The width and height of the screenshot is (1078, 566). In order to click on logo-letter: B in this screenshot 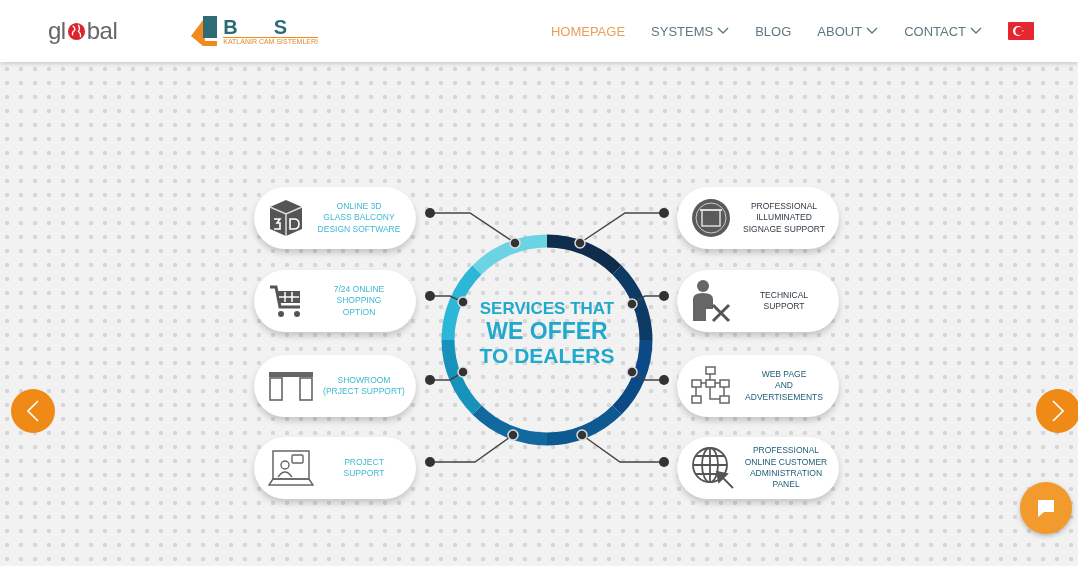, I will do `click(230, 27)`.